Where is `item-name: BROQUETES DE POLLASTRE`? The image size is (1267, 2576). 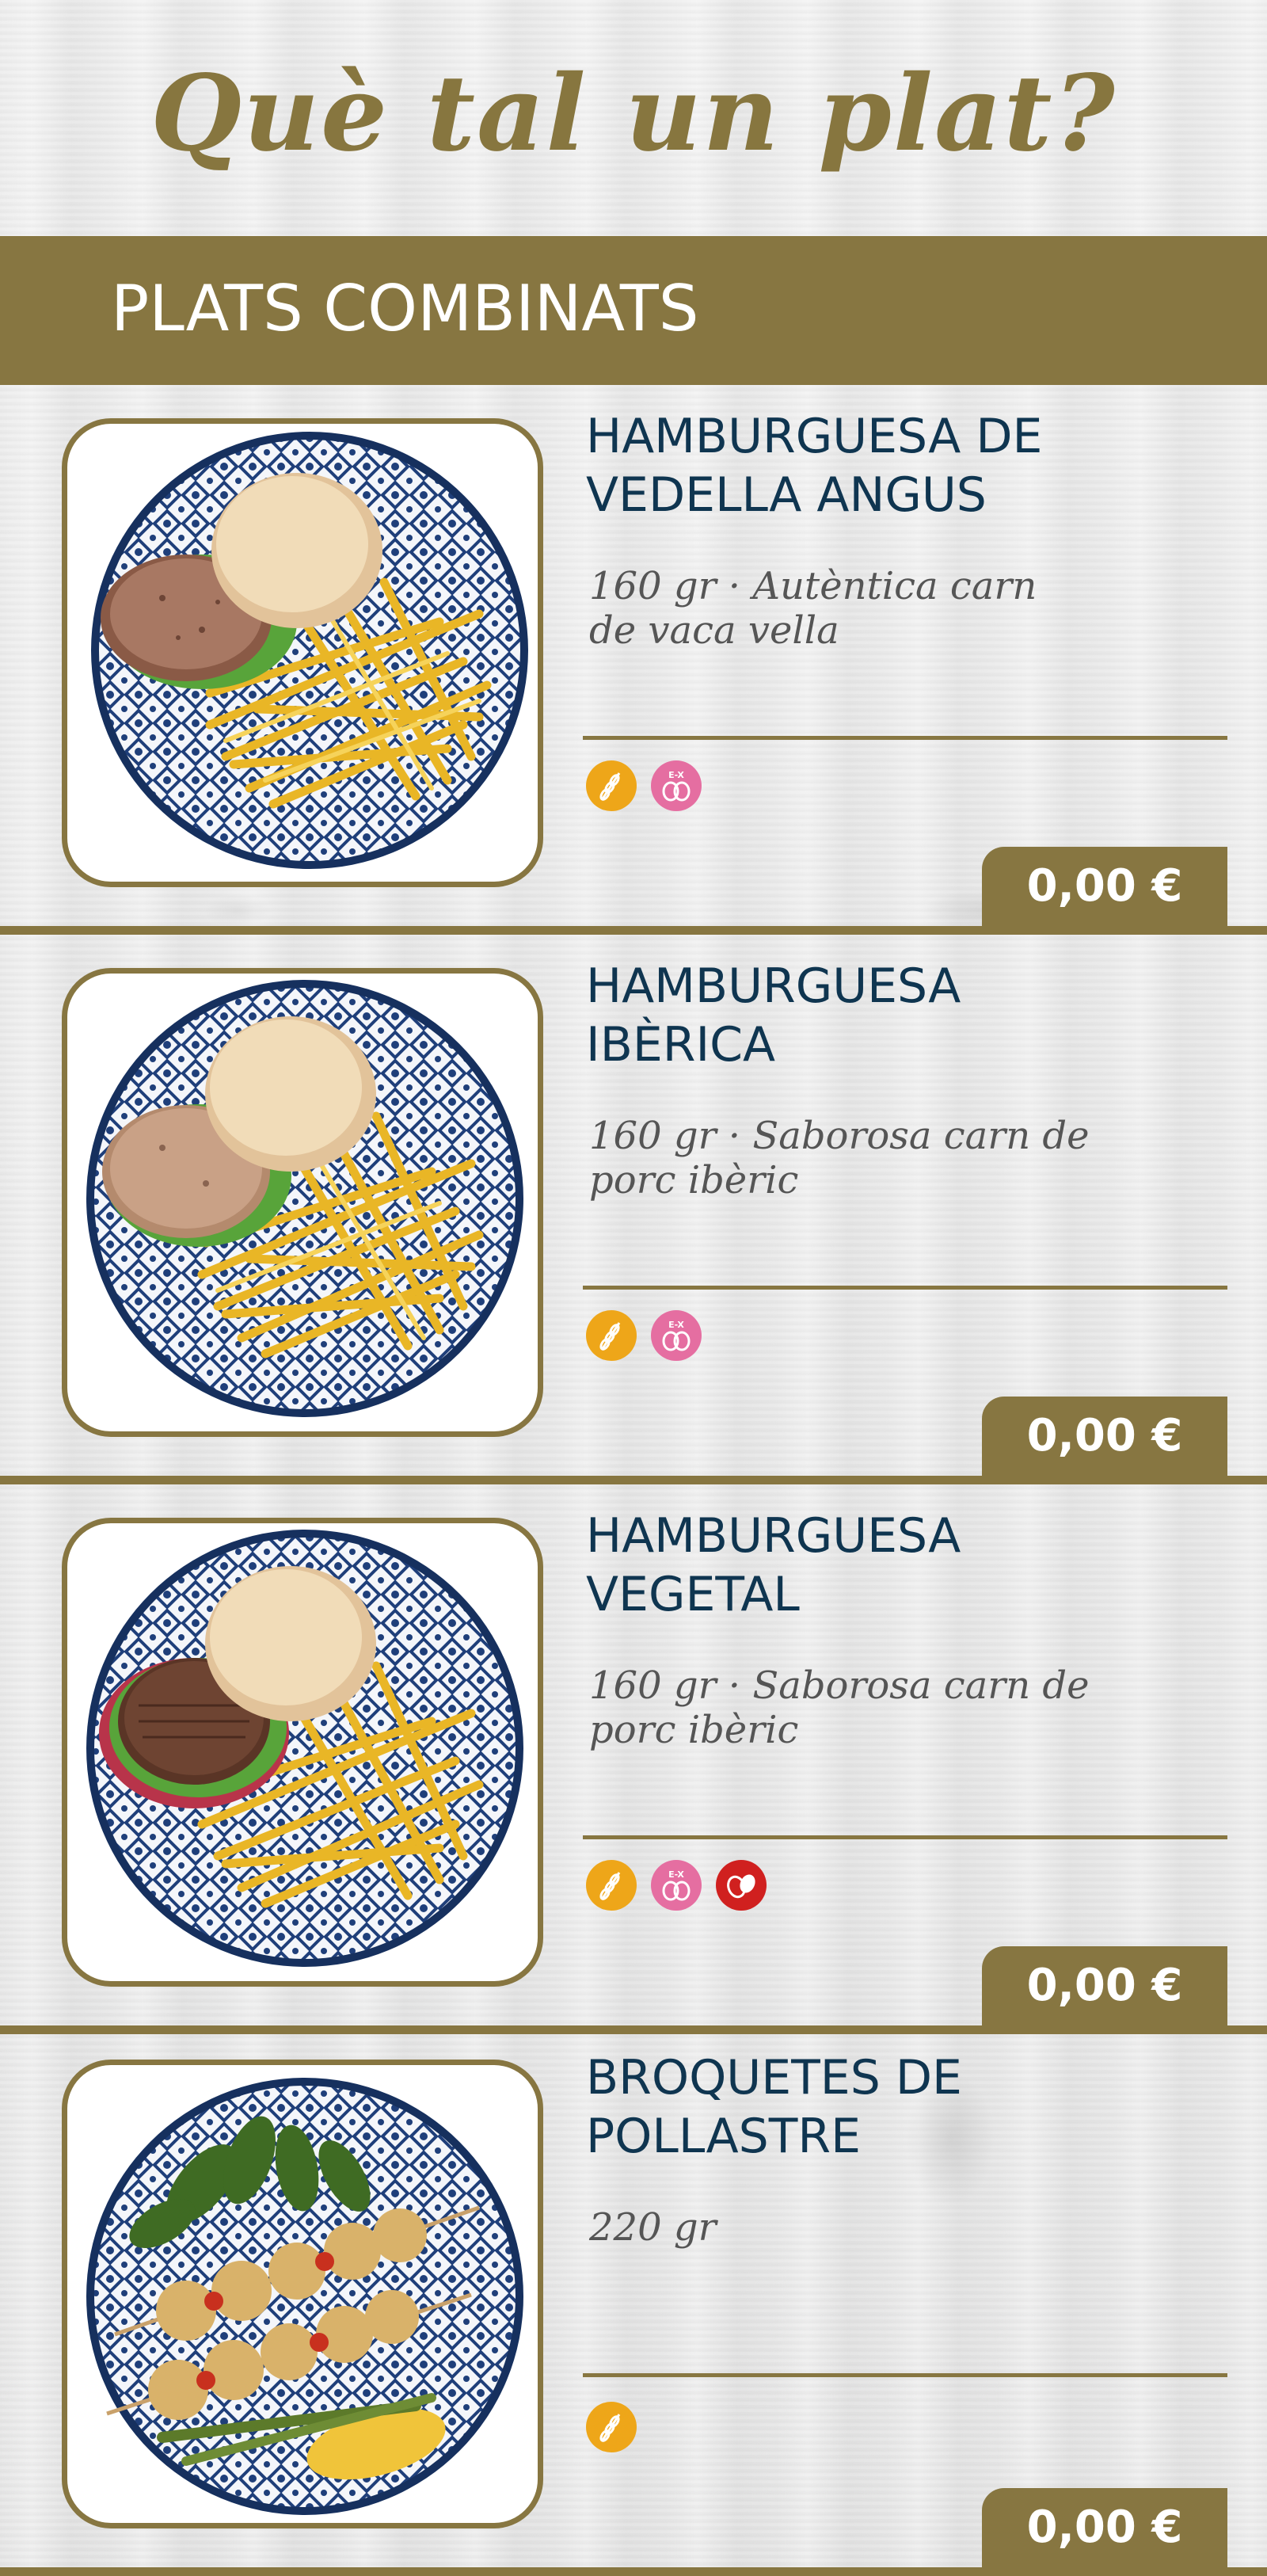 item-name: BROQUETES DE POLLASTRE is located at coordinates (863, 2107).